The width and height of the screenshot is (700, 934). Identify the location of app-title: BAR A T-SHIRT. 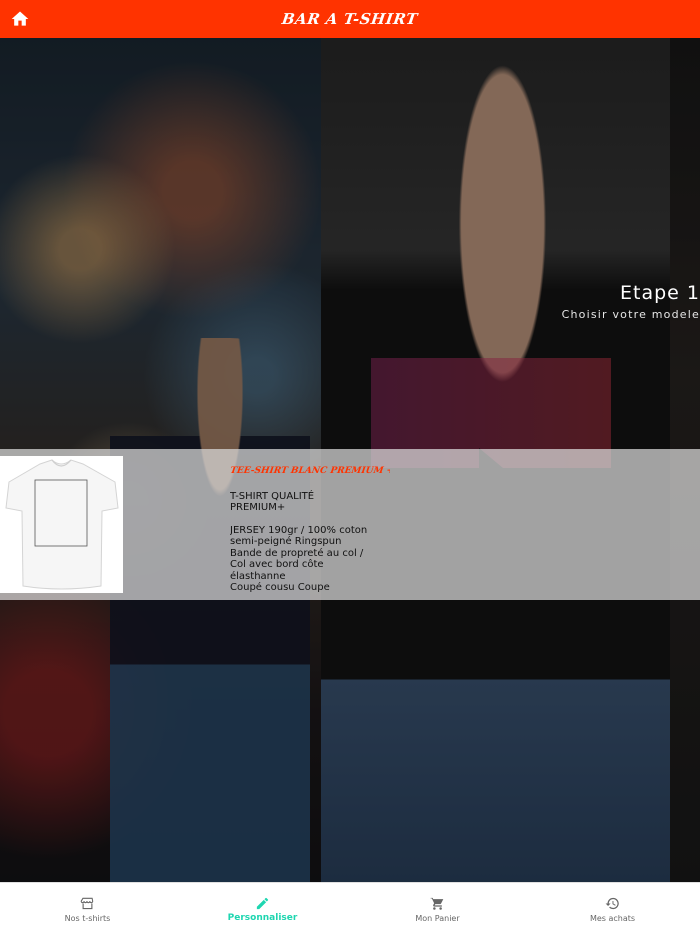
(350, 19).